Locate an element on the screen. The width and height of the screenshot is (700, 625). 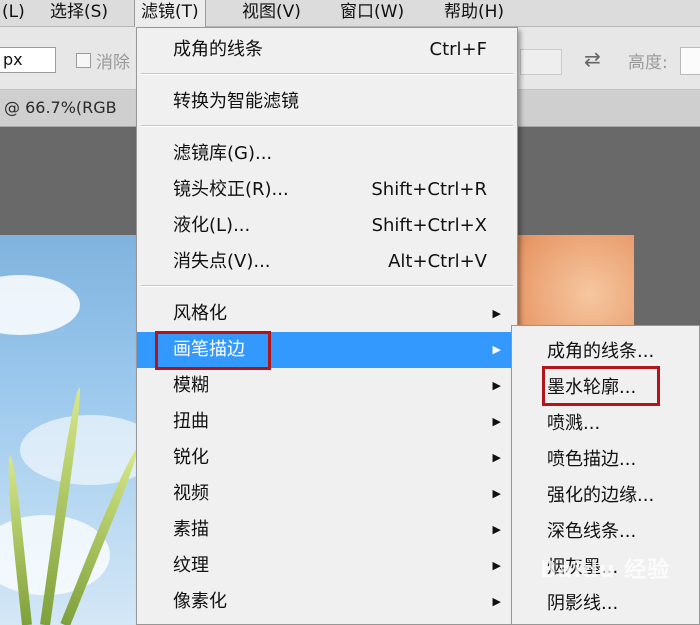
menu-item-liquify: 液化(L)... Shift+Ctrl+X is located at coordinates (327, 226).